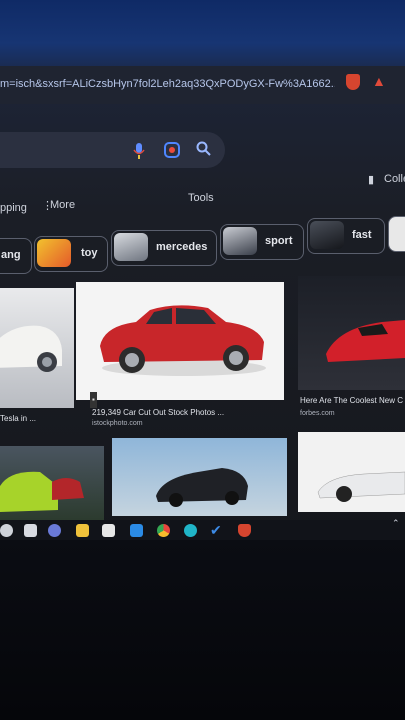  I want to click on mic-icon, so click(139, 152).